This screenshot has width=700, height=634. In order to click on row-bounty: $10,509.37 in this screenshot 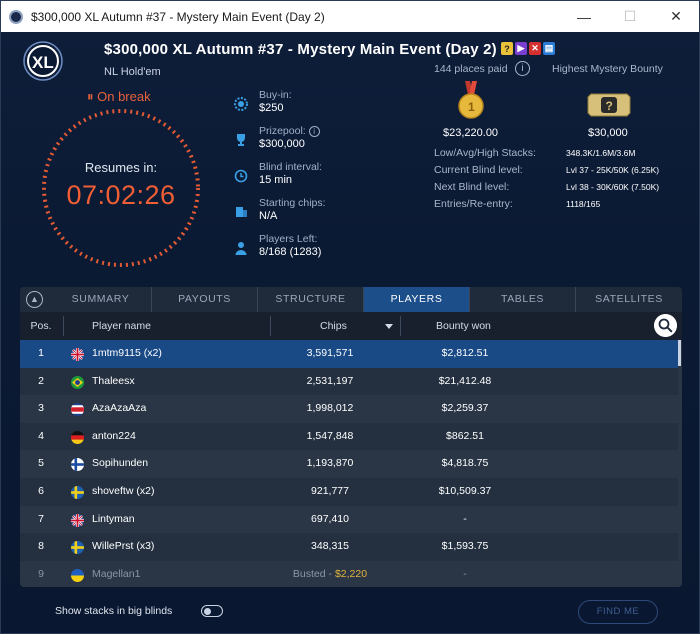, I will do `click(465, 491)`.